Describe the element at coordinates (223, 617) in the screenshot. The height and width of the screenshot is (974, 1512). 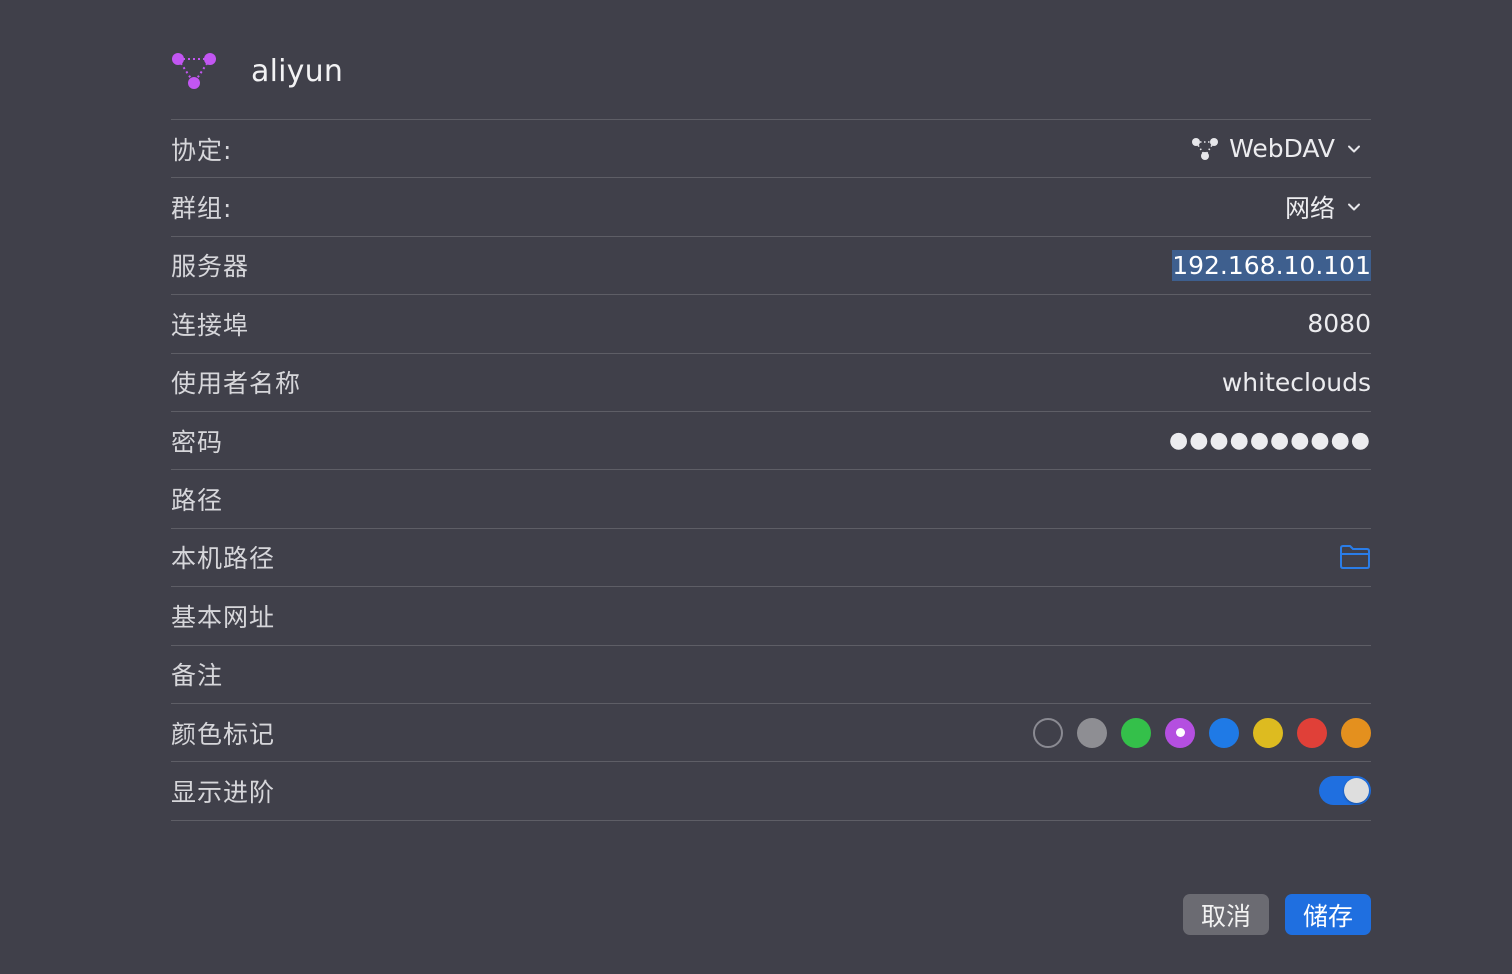
I see `base-url-label: 基本网址` at that location.